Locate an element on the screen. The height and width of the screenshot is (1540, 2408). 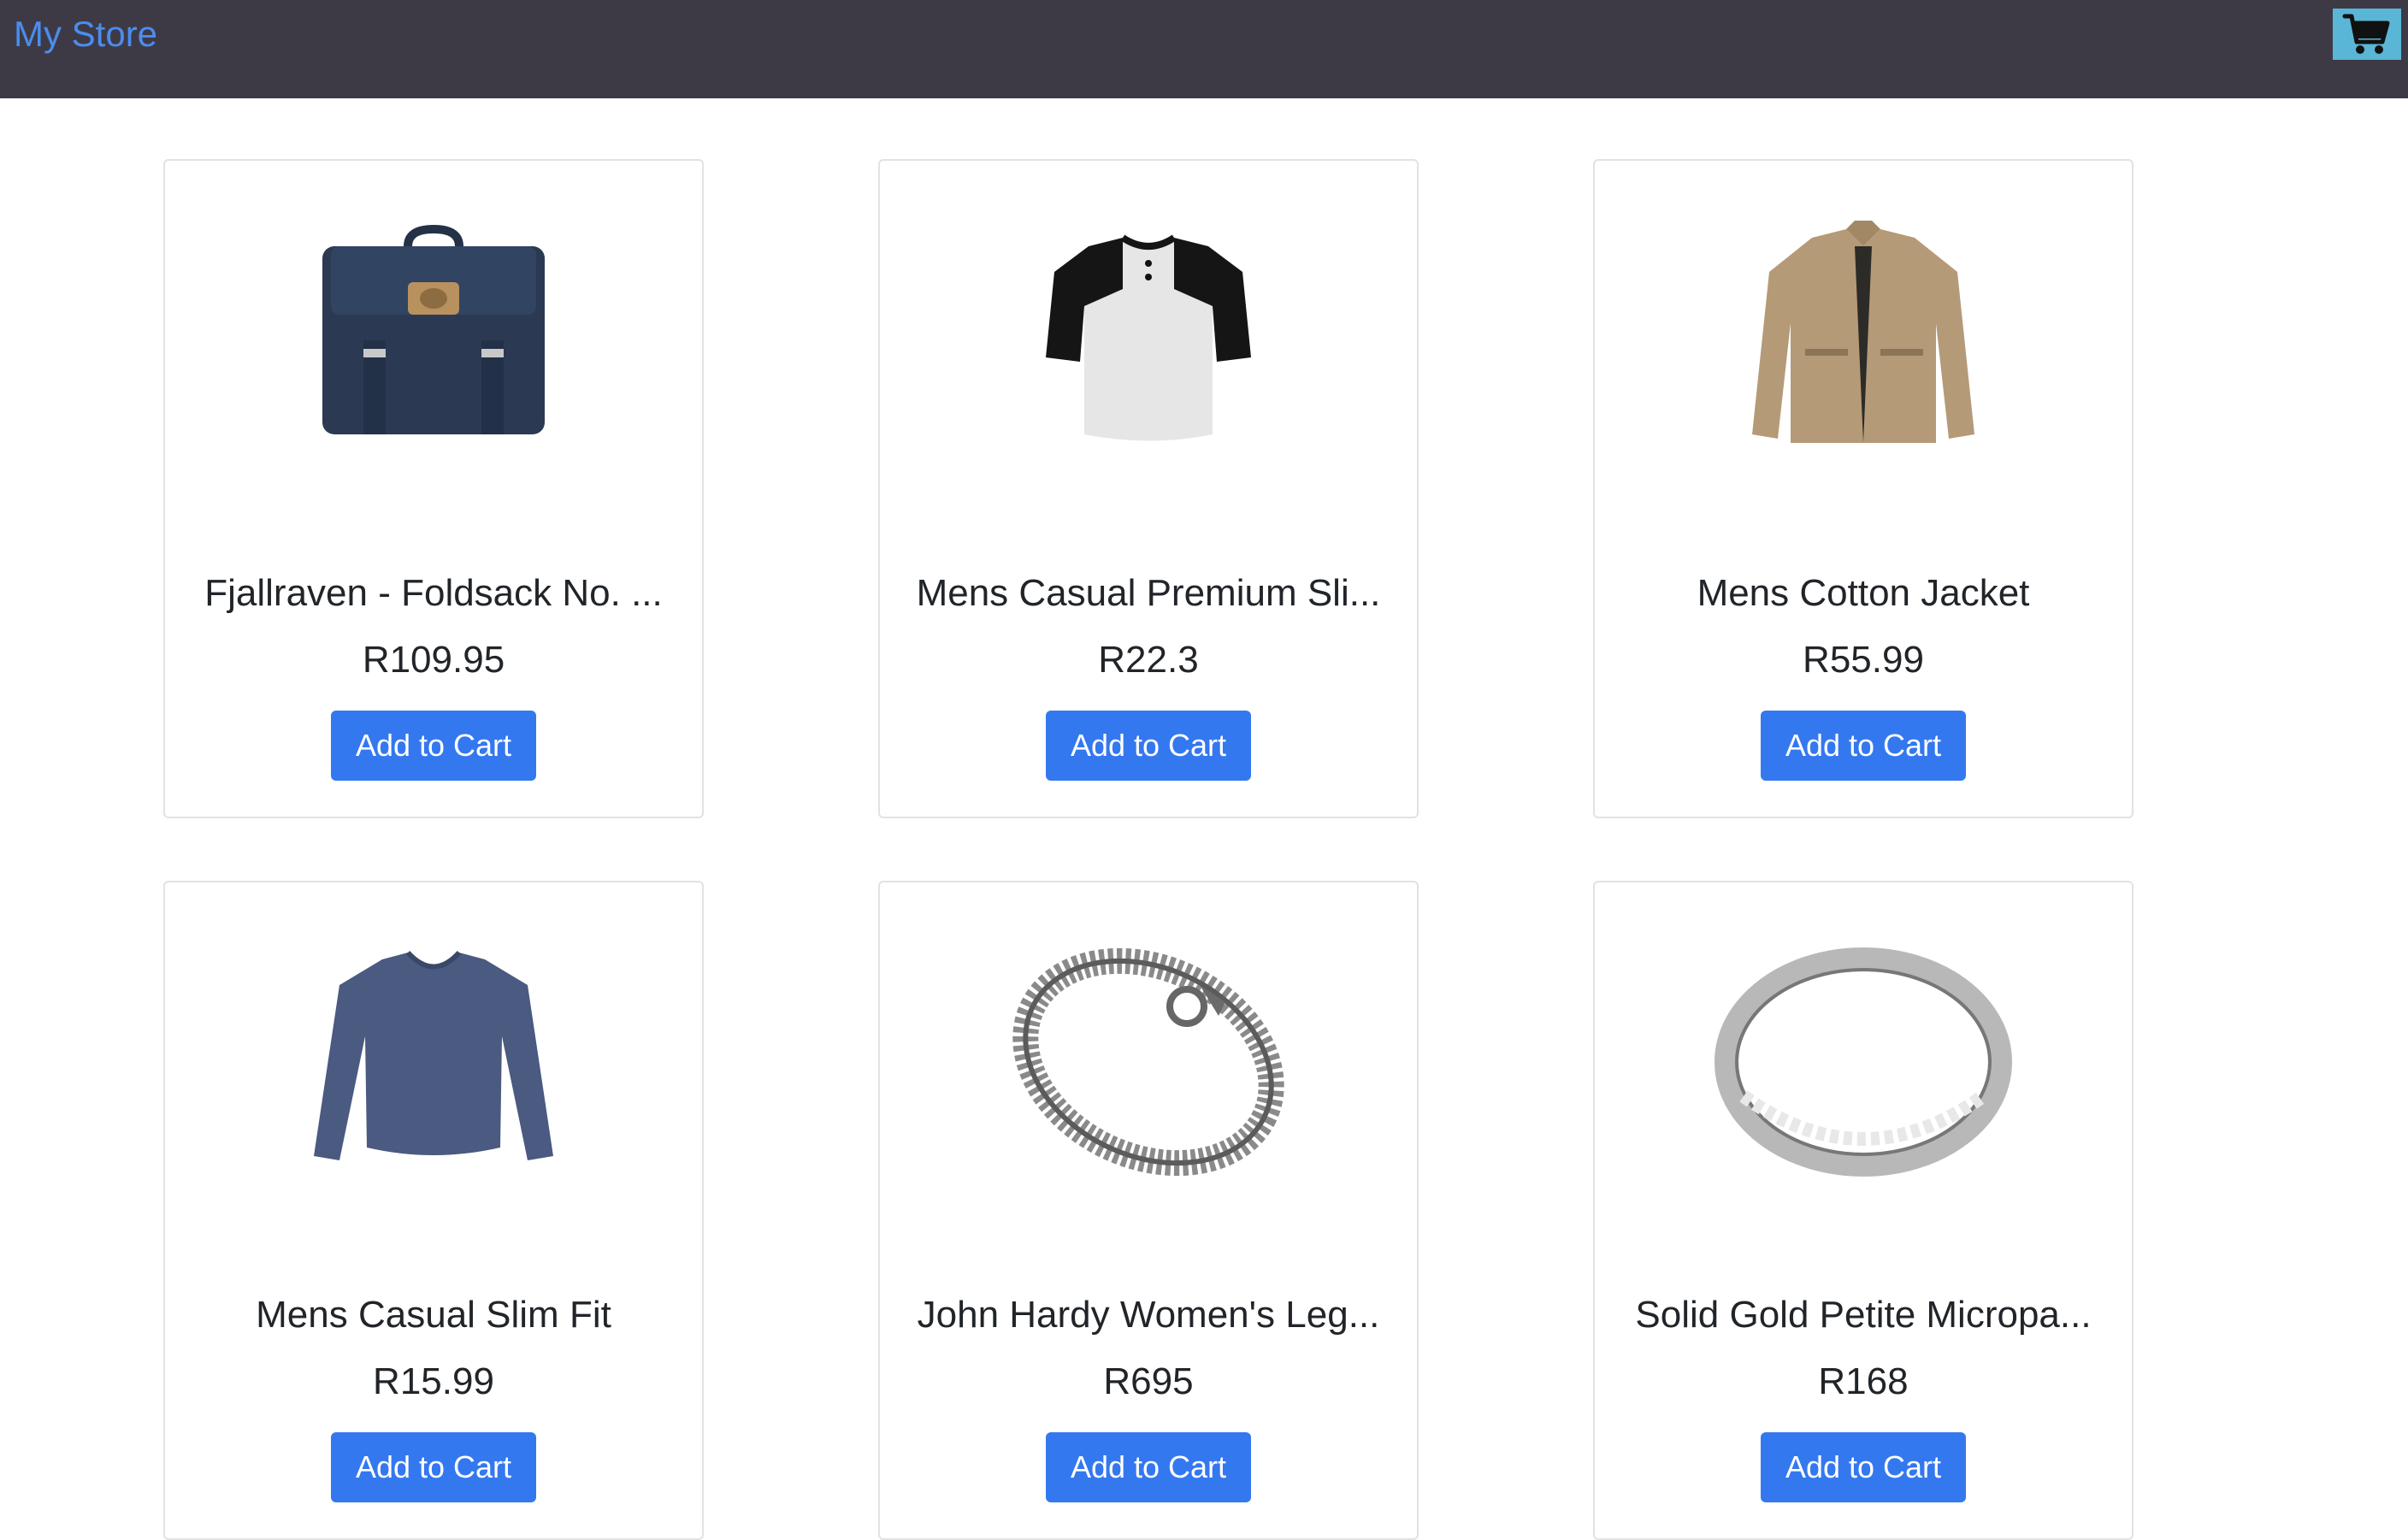
backpack-icon is located at coordinates (434, 329).